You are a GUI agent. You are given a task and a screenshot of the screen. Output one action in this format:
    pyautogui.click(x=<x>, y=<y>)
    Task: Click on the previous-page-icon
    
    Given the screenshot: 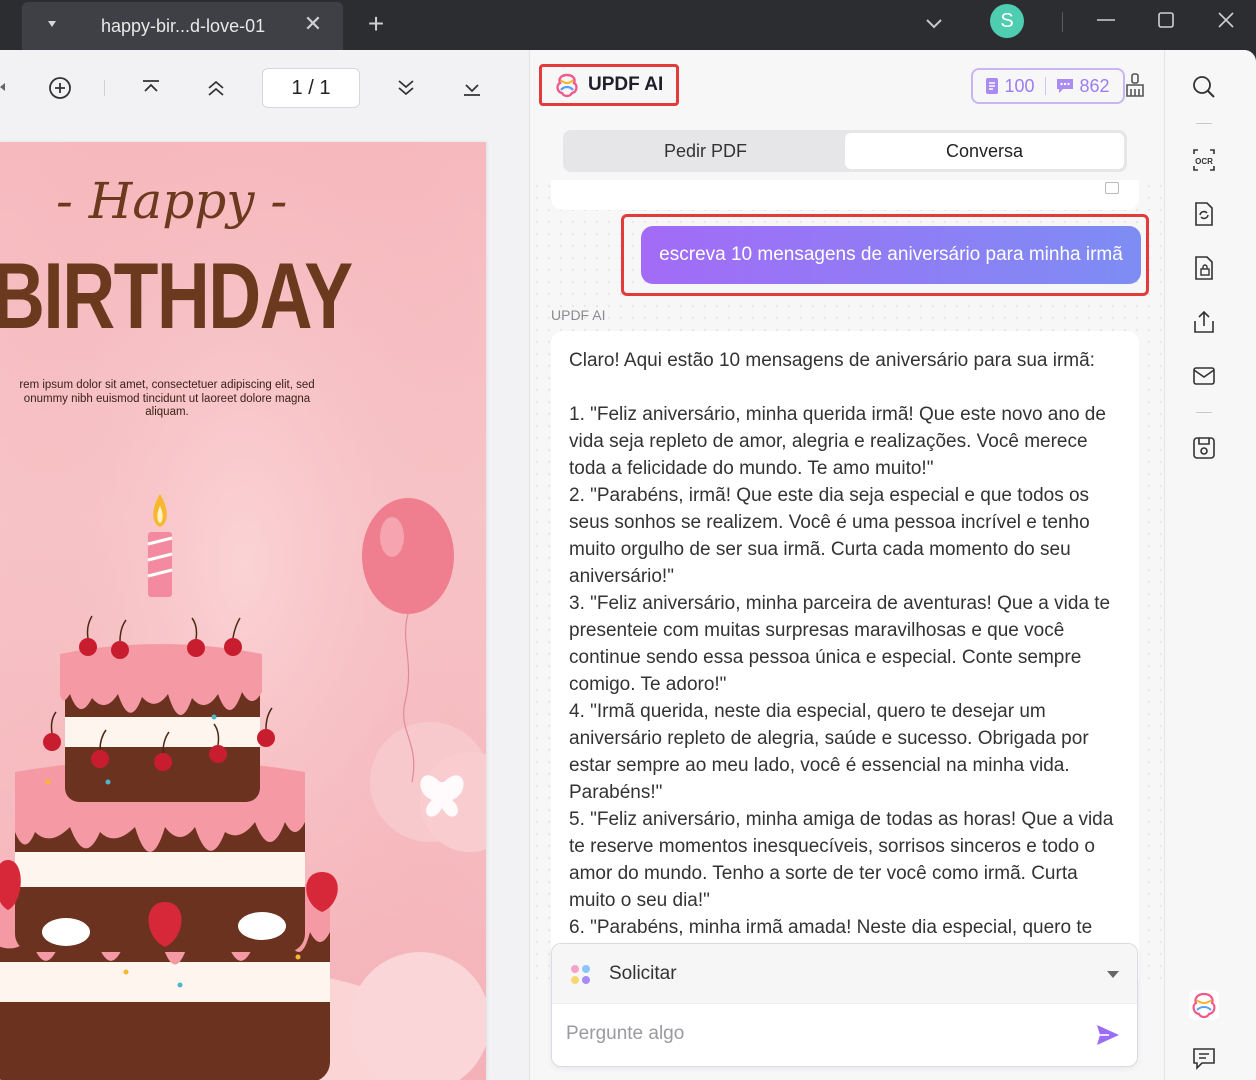 What is the action you would take?
    pyautogui.click(x=216, y=88)
    